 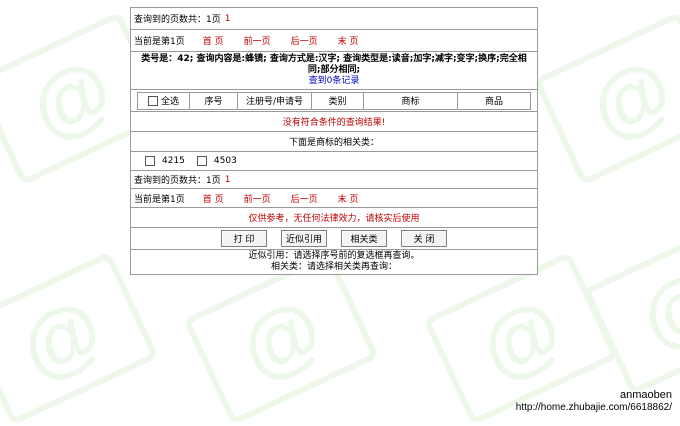 I want to click on usage-notes: 近似引用：请选择序号前的复选框再查询。 相关类：请选择相关类再查询：, so click(x=334, y=262).